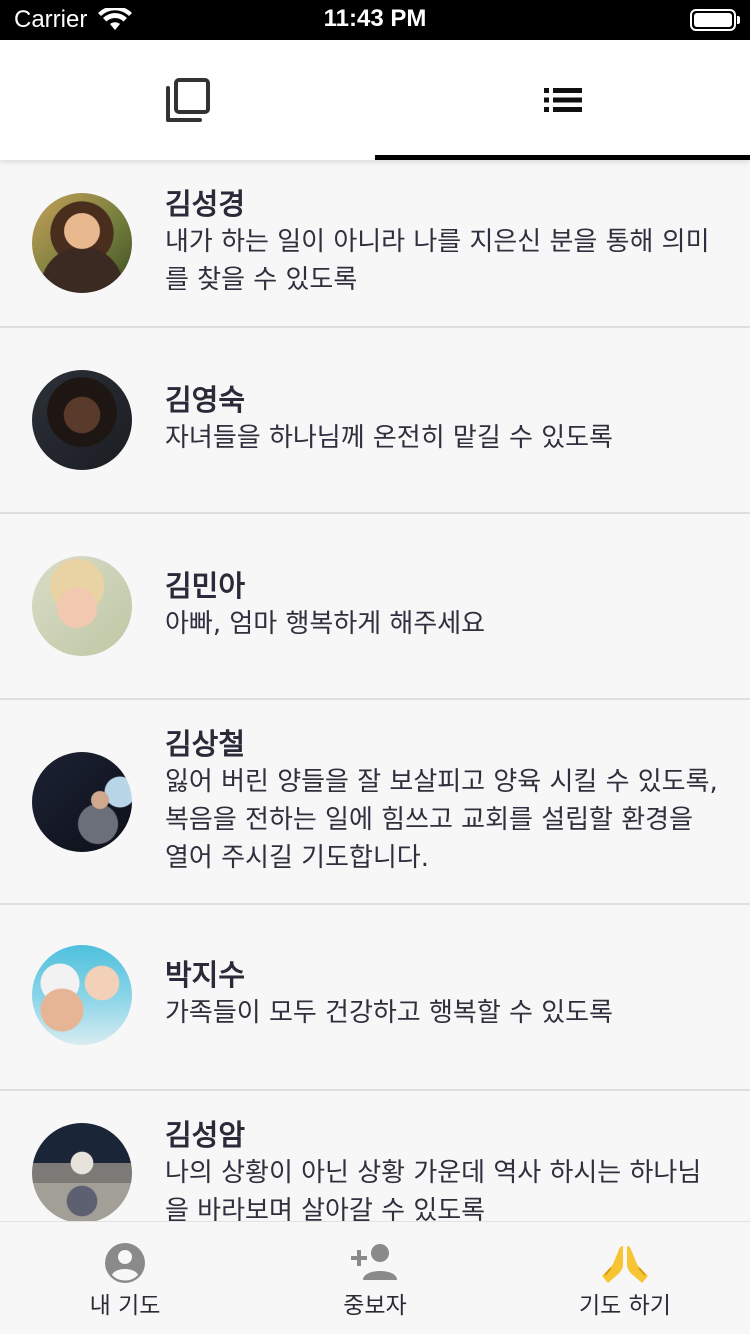 This screenshot has height=1334, width=750. I want to click on view-mode-tabs, so click(375, 100).